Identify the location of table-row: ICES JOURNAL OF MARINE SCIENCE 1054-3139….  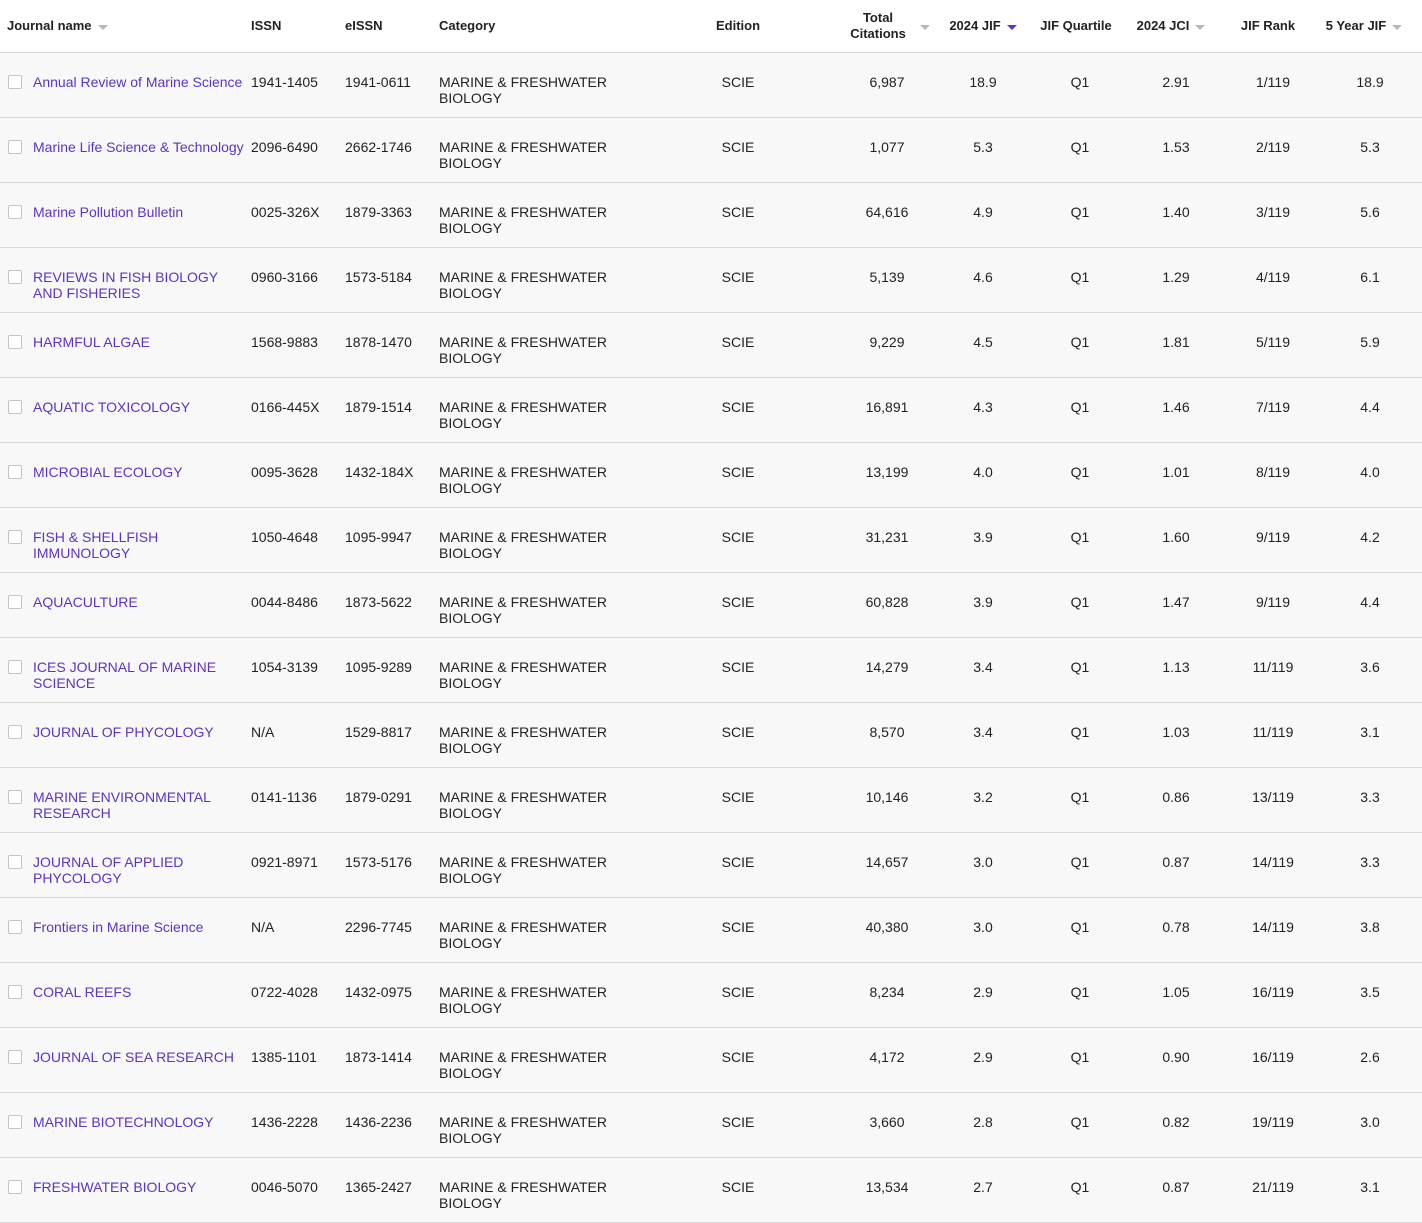
(711, 670).